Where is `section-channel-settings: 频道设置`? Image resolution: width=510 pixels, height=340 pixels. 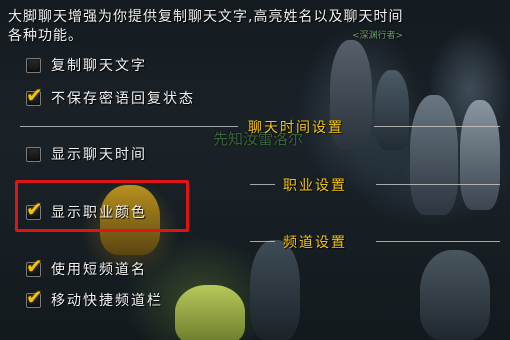 section-channel-settings: 频道设置 is located at coordinates (260, 241).